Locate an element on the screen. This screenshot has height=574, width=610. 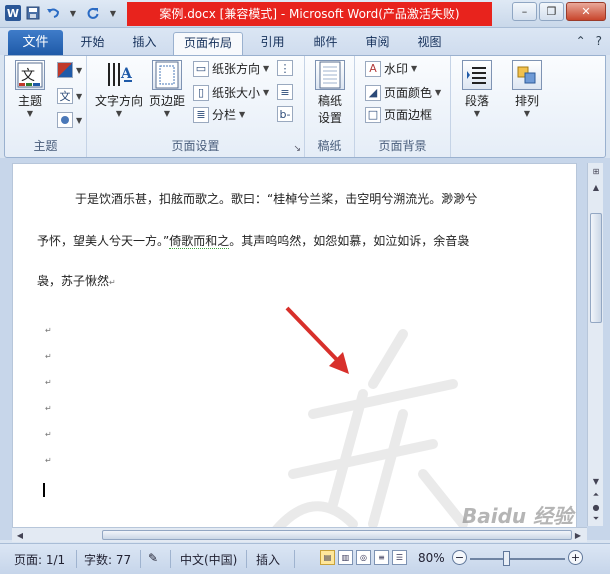
page-size-icon: ▯ is located at coordinates (201, 92).